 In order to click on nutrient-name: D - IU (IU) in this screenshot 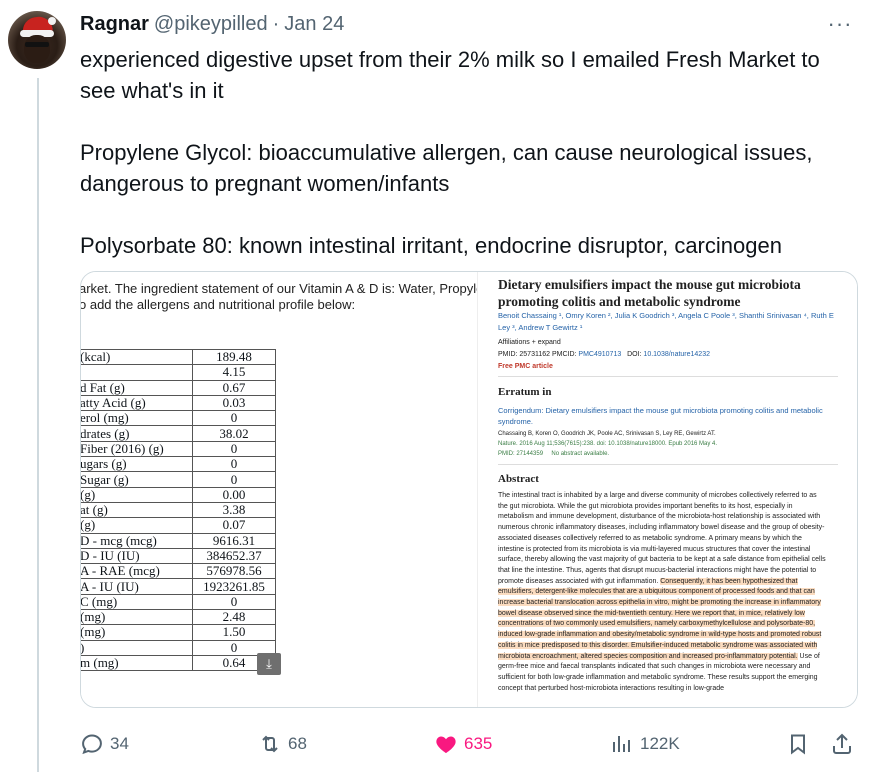, I will do `click(137, 556)`.